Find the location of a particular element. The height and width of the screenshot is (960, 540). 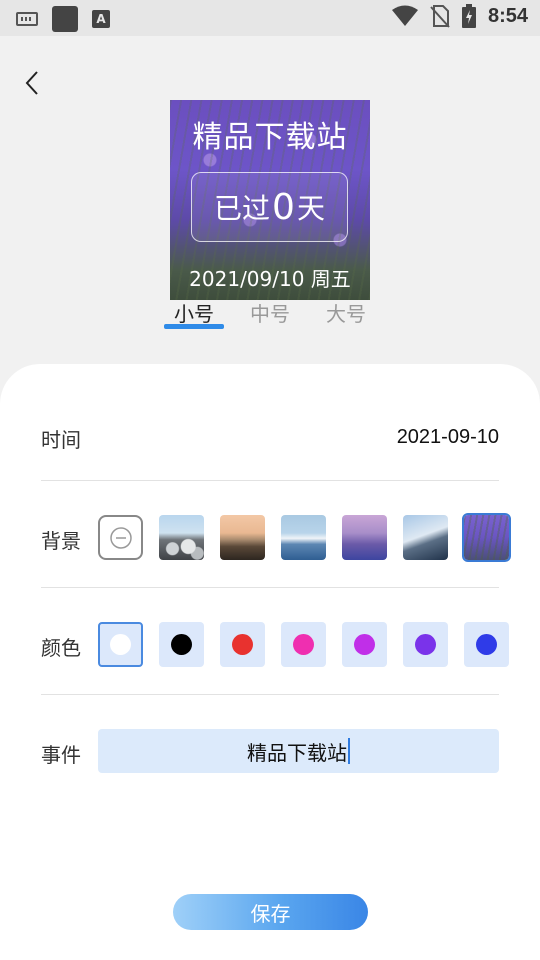

background-row: 背景 is located at coordinates (276, 537).